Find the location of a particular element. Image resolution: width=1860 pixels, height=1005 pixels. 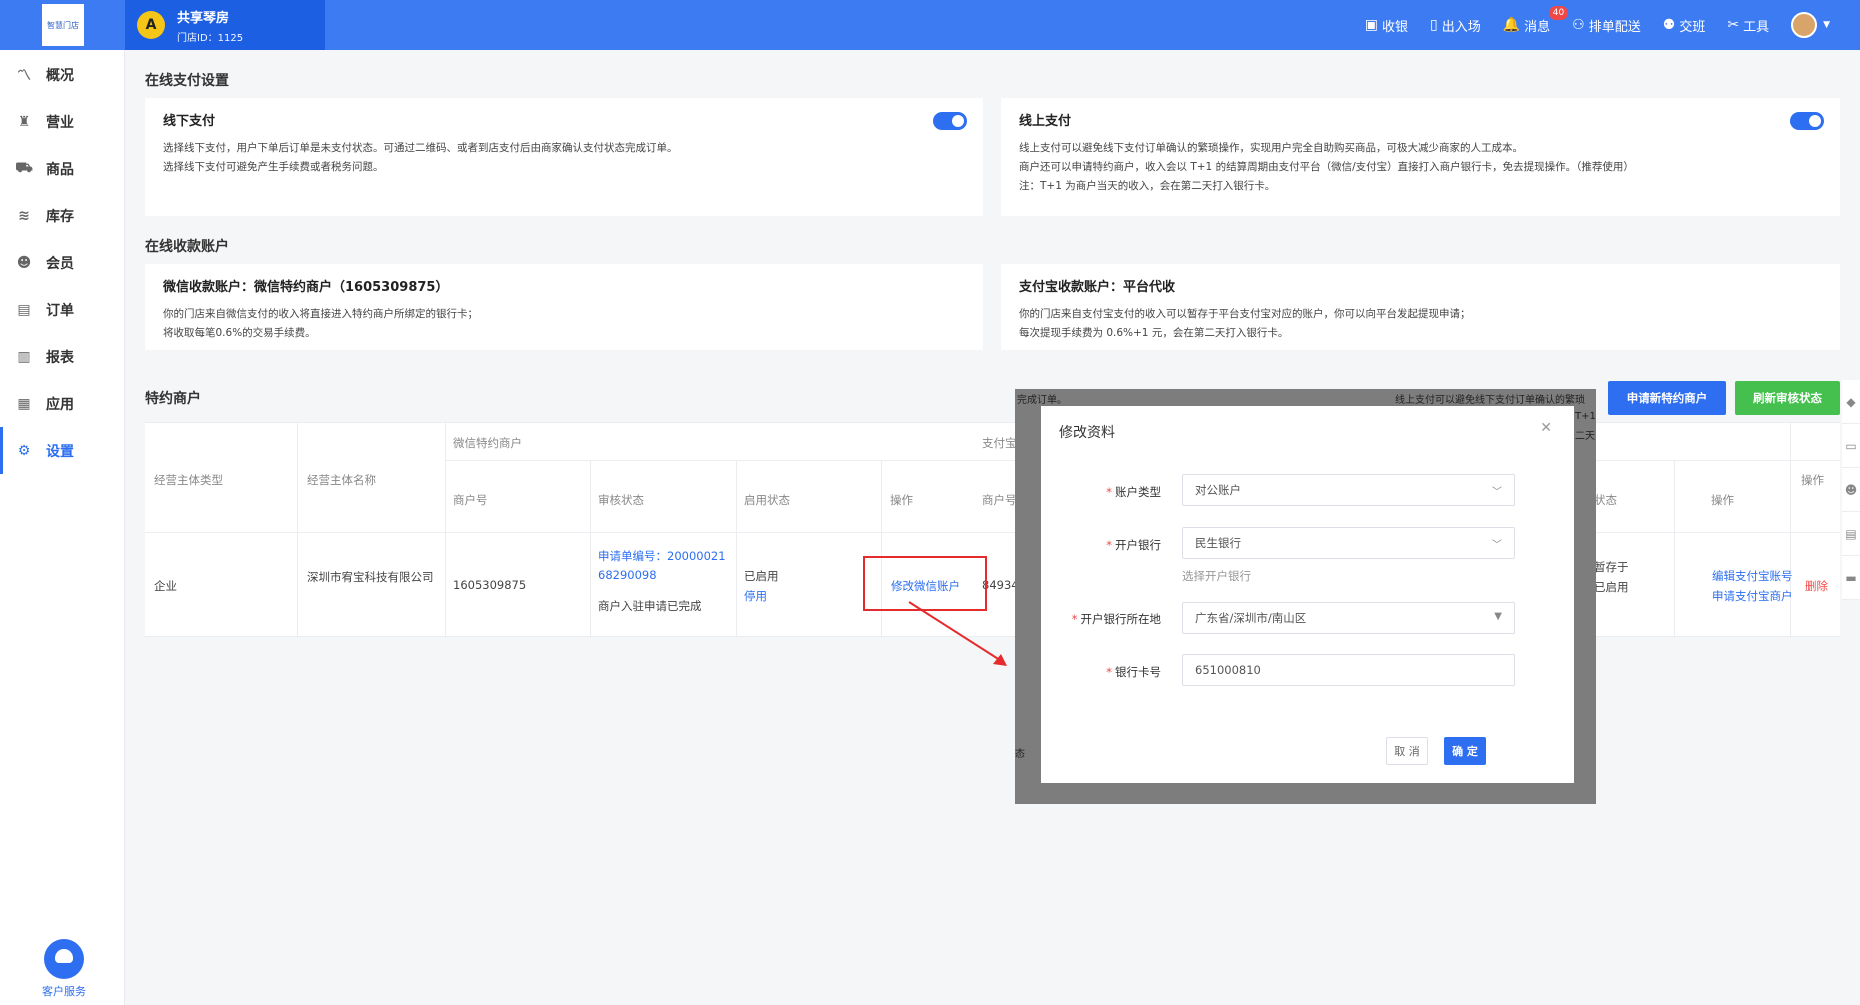

sidebar-item-label: 报表 is located at coordinates (60, 357).